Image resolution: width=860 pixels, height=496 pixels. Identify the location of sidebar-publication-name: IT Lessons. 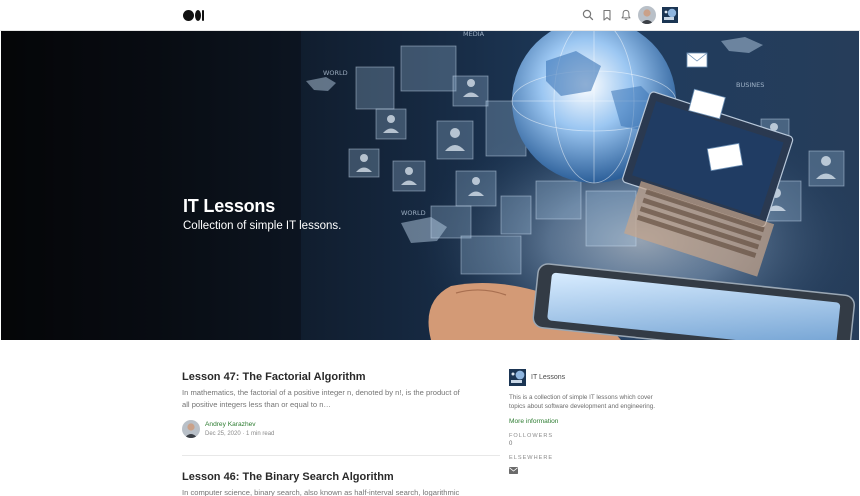
(548, 377).